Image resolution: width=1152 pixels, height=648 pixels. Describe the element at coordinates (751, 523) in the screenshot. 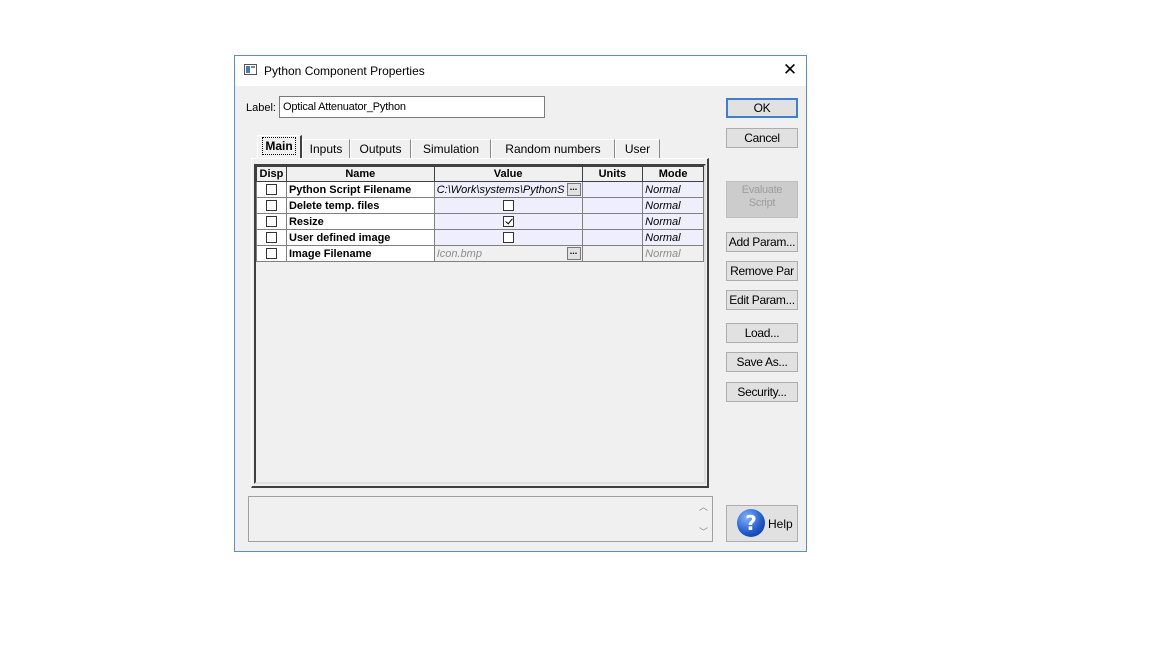

I see `question-mark-icon: ?` at that location.